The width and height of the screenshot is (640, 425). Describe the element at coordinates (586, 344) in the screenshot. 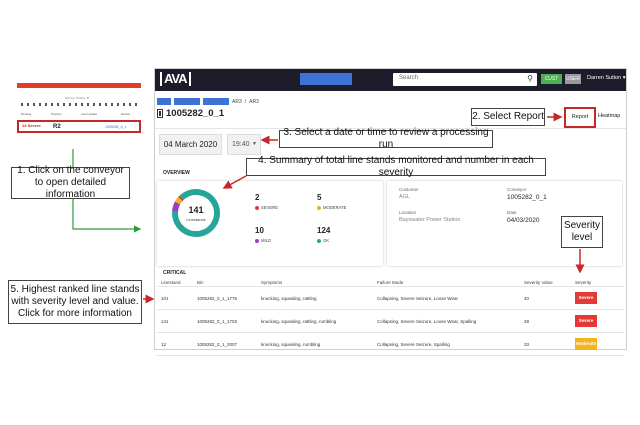

I see `severity-badge: Moderate` at that location.